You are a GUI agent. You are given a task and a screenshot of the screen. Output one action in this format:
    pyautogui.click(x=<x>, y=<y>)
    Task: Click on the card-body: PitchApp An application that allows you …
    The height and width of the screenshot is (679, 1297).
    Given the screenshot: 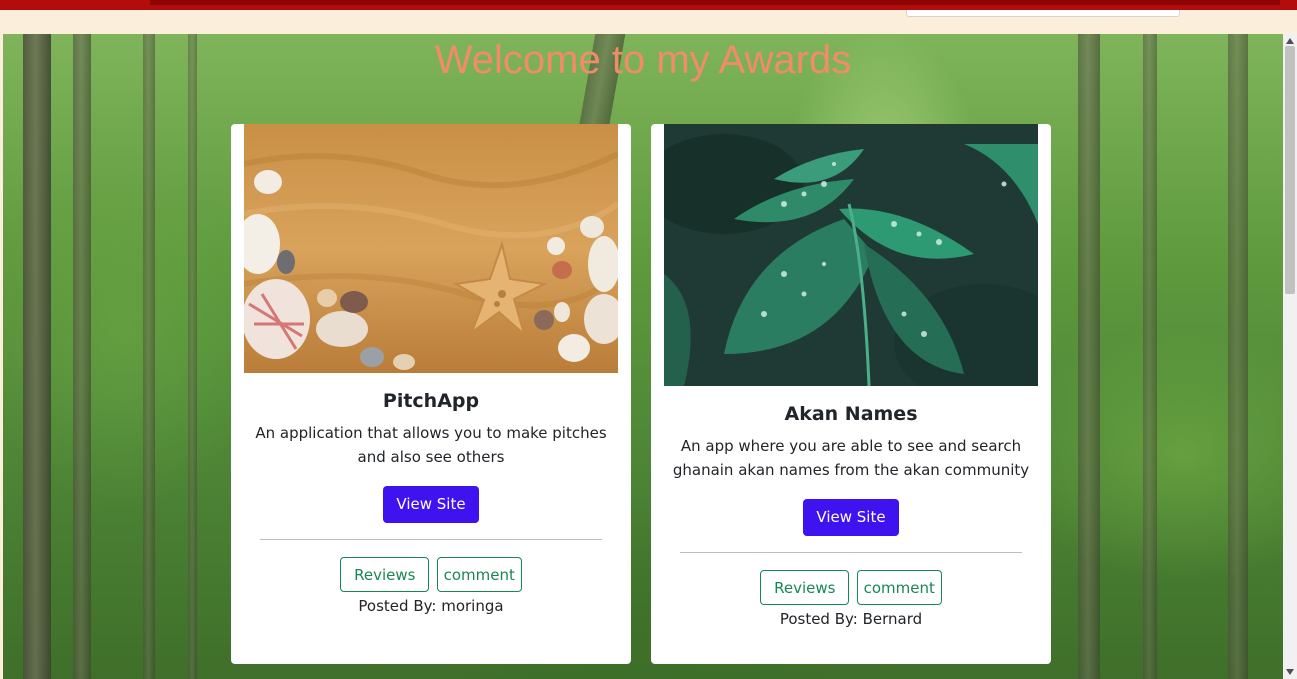 What is the action you would take?
    pyautogui.click(x=431, y=502)
    